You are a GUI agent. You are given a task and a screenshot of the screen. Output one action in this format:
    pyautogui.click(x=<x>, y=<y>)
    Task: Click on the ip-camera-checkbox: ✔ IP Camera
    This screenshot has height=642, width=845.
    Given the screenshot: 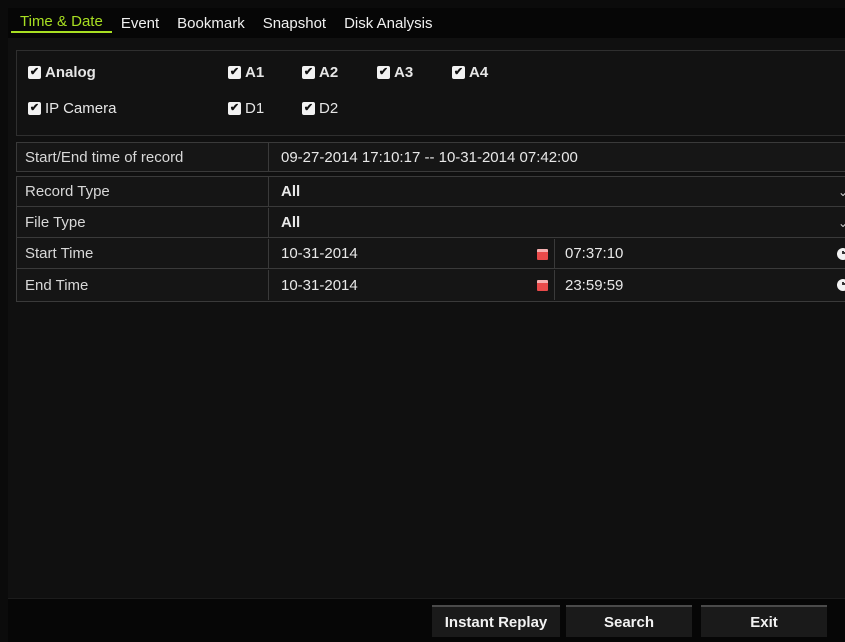 What is the action you would take?
    pyautogui.click(x=72, y=108)
    